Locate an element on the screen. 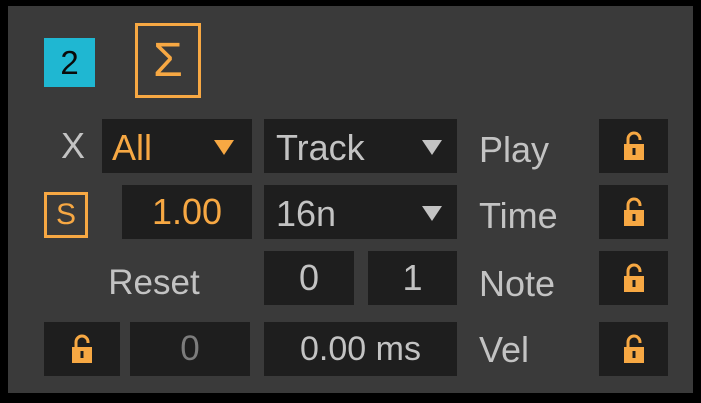  pitch-select: All is located at coordinates (177, 146).